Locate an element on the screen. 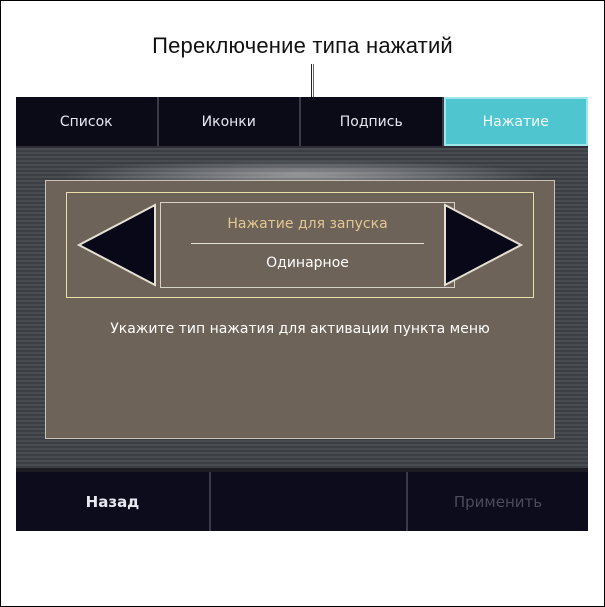 This screenshot has height=607, width=605. back-button-label: Назад is located at coordinates (112, 501).